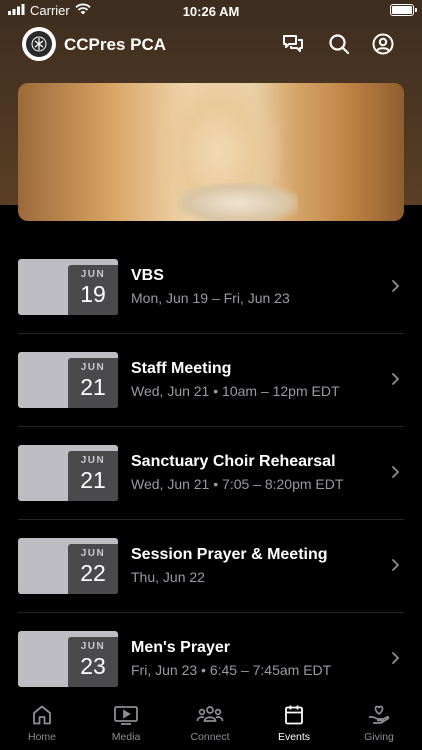 Image resolution: width=422 pixels, height=750 pixels. Describe the element at coordinates (42, 715) in the screenshot. I see `home-icon` at that location.